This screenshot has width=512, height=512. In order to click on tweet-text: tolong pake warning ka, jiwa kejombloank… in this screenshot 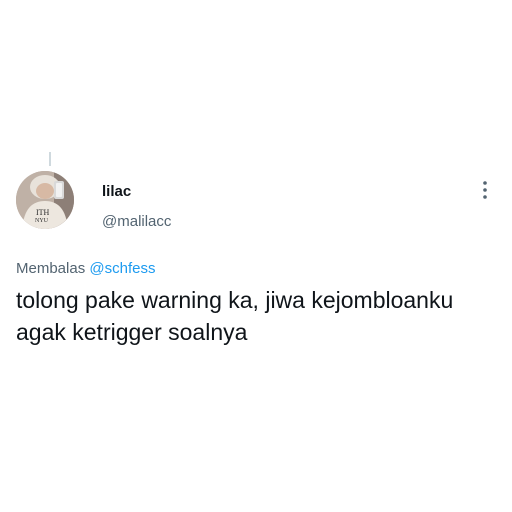, I will do `click(235, 316)`.